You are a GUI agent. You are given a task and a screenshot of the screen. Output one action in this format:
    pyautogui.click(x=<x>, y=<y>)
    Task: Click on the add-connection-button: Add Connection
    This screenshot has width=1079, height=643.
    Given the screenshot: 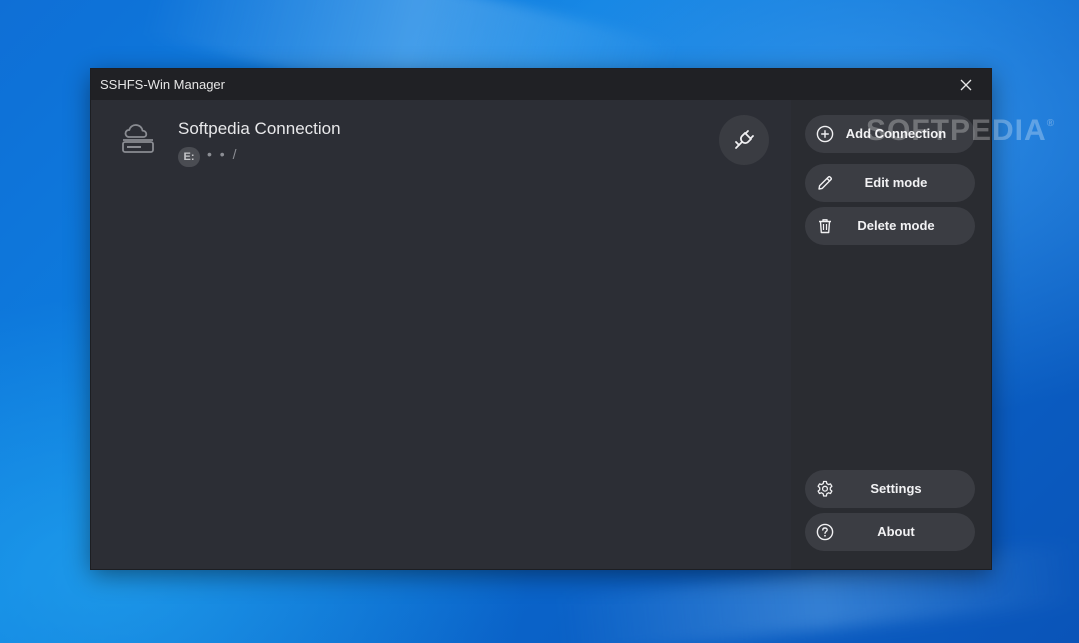 What is the action you would take?
    pyautogui.click(x=890, y=134)
    